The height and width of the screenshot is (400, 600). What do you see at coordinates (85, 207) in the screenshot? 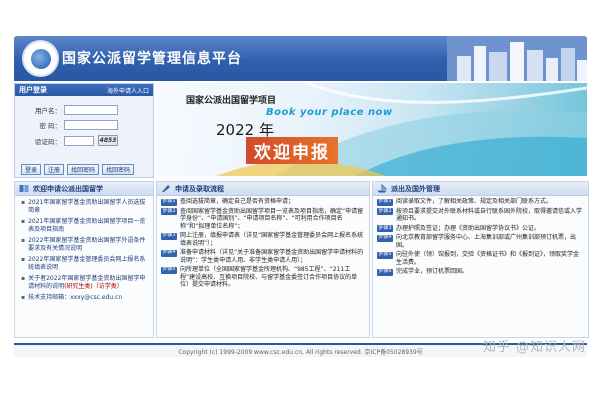
I see `news-item: ▪ 2021年国家留学基金资助出国留学人员选拔简章` at bounding box center [85, 207].